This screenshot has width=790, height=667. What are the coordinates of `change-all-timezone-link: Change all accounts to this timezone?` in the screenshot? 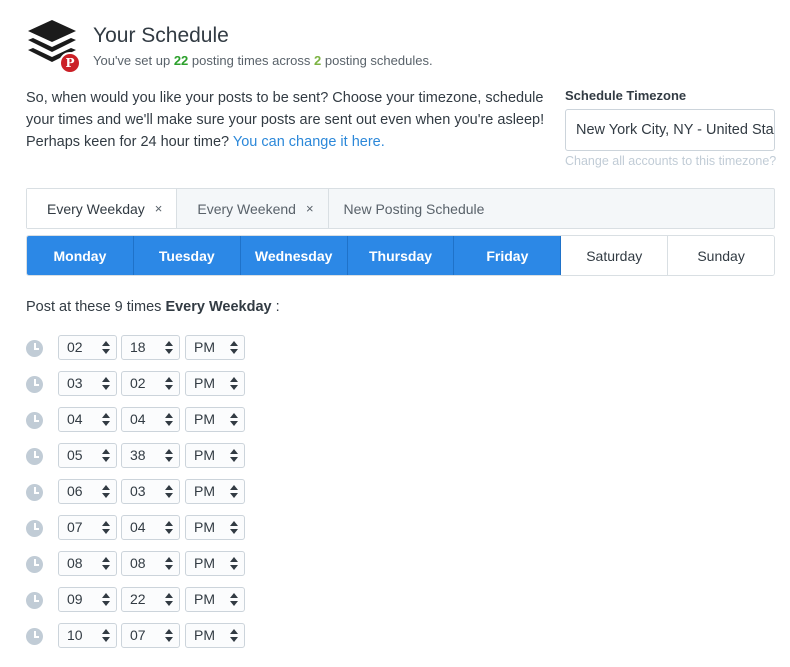 It's located at (670, 161).